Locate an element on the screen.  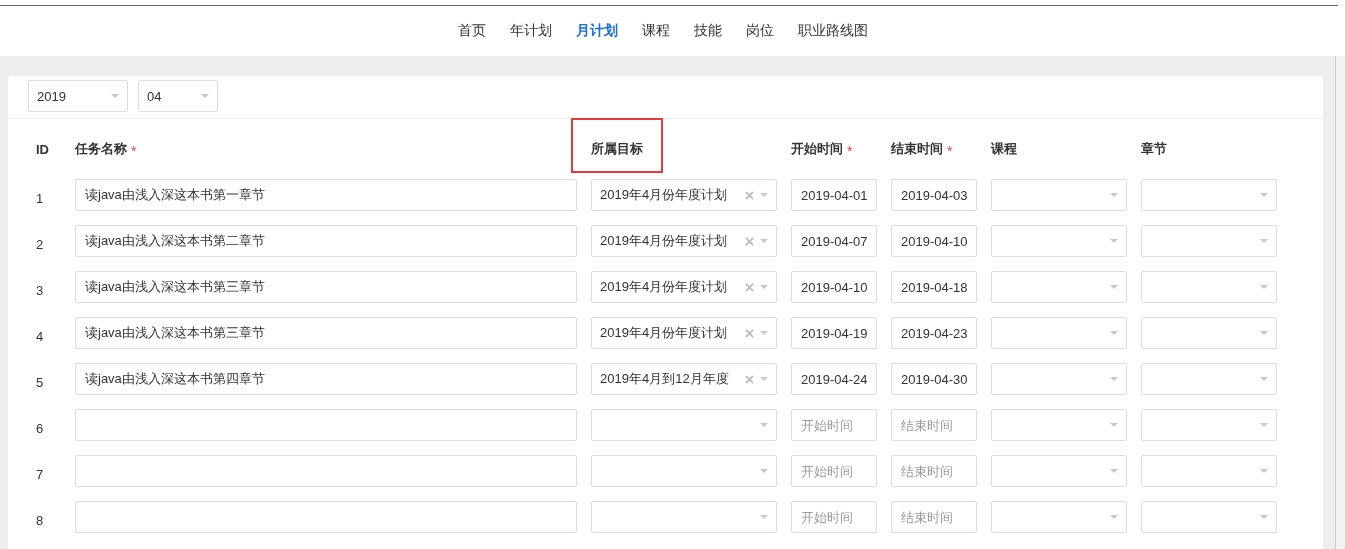
start-date-field: 2019-04-10 is located at coordinates (834, 287).